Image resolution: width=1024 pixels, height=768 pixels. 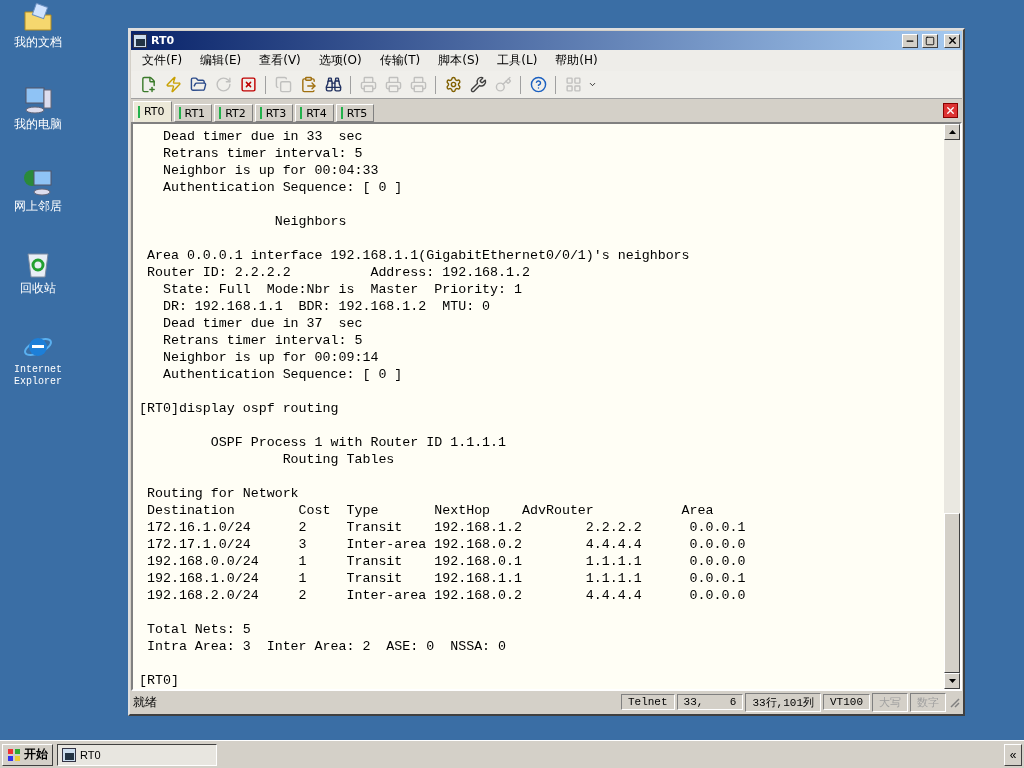 What do you see at coordinates (783, 702) in the screenshot?
I see `status-field: 33行,101列` at bounding box center [783, 702].